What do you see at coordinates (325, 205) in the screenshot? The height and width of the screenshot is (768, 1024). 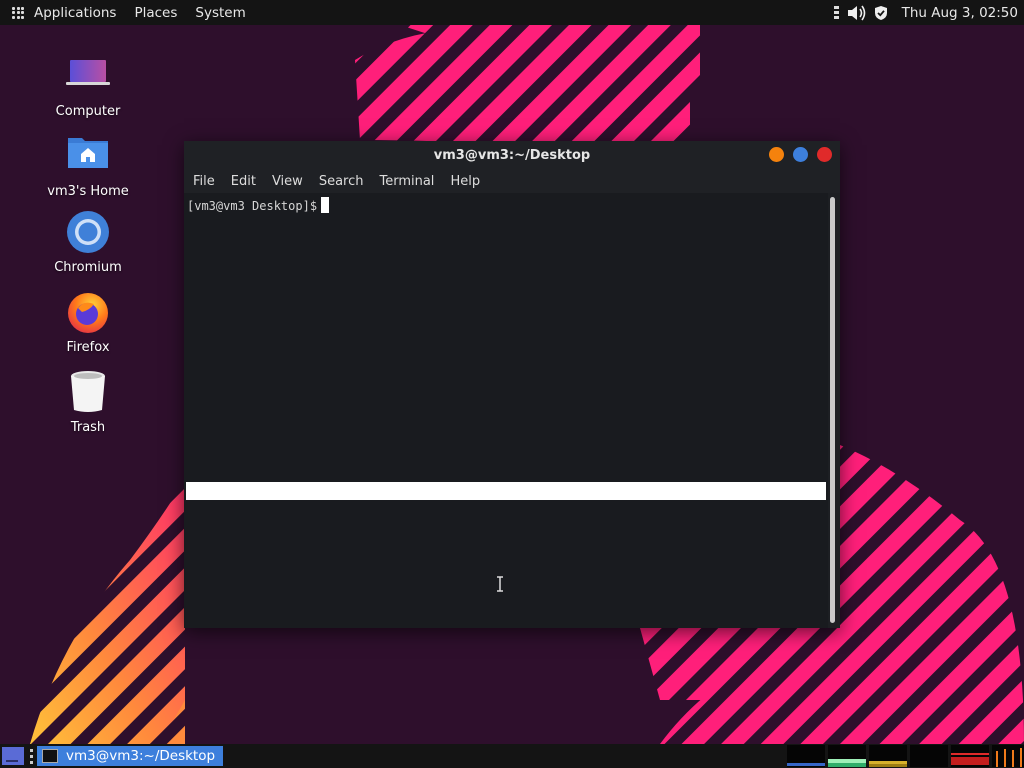 I see `text-cursor` at bounding box center [325, 205].